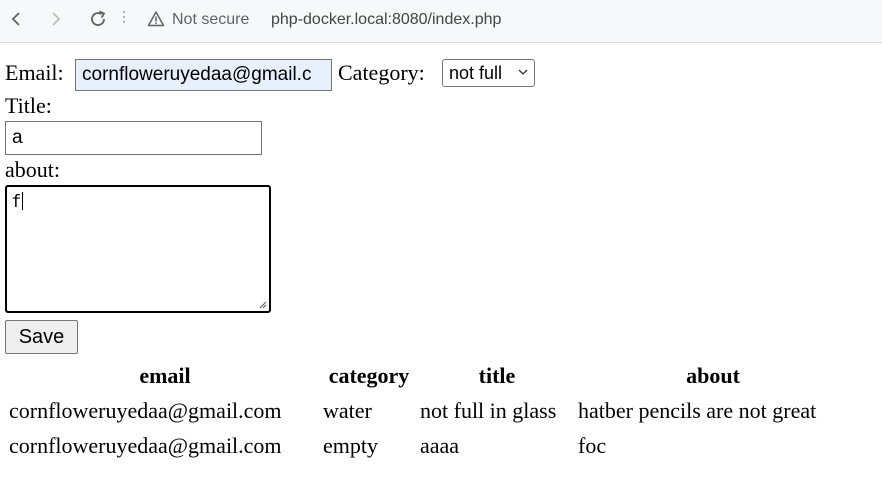 The image size is (882, 491). I want to click on cell-about: foc, so click(592, 445).